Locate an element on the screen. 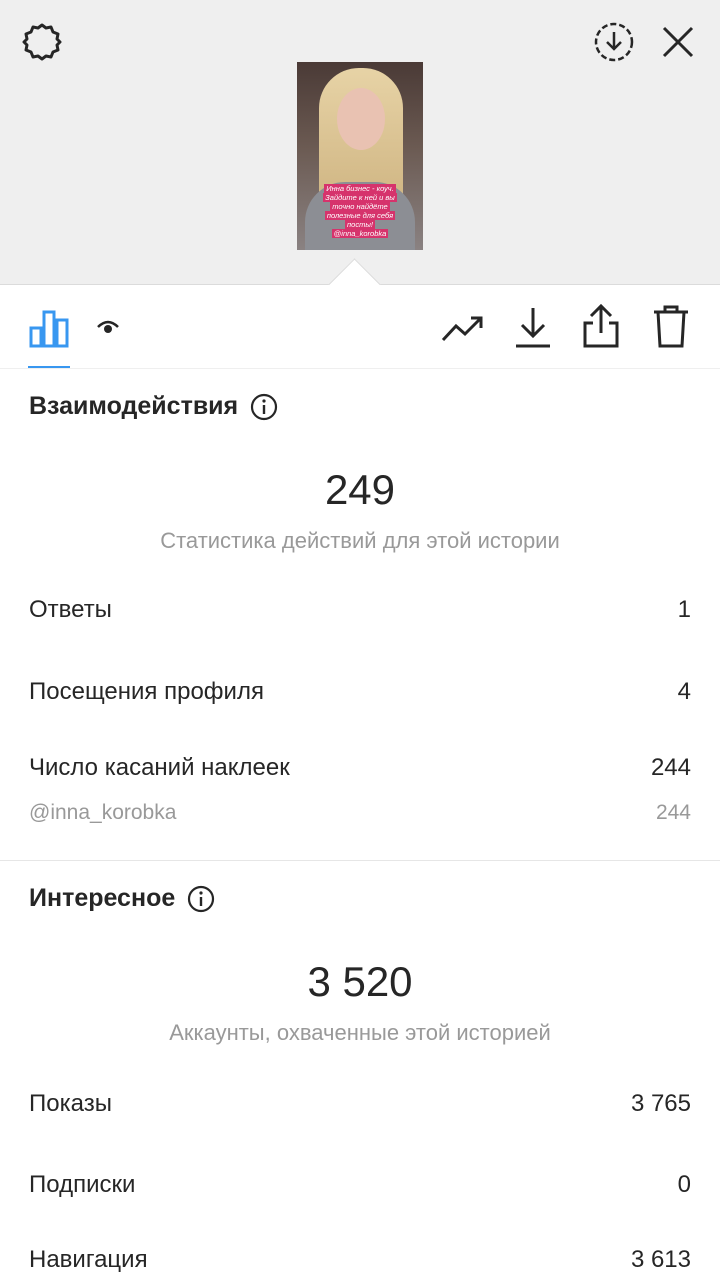 The height and width of the screenshot is (1280, 720). stat-value: 3 765 is located at coordinates (660, 1103).